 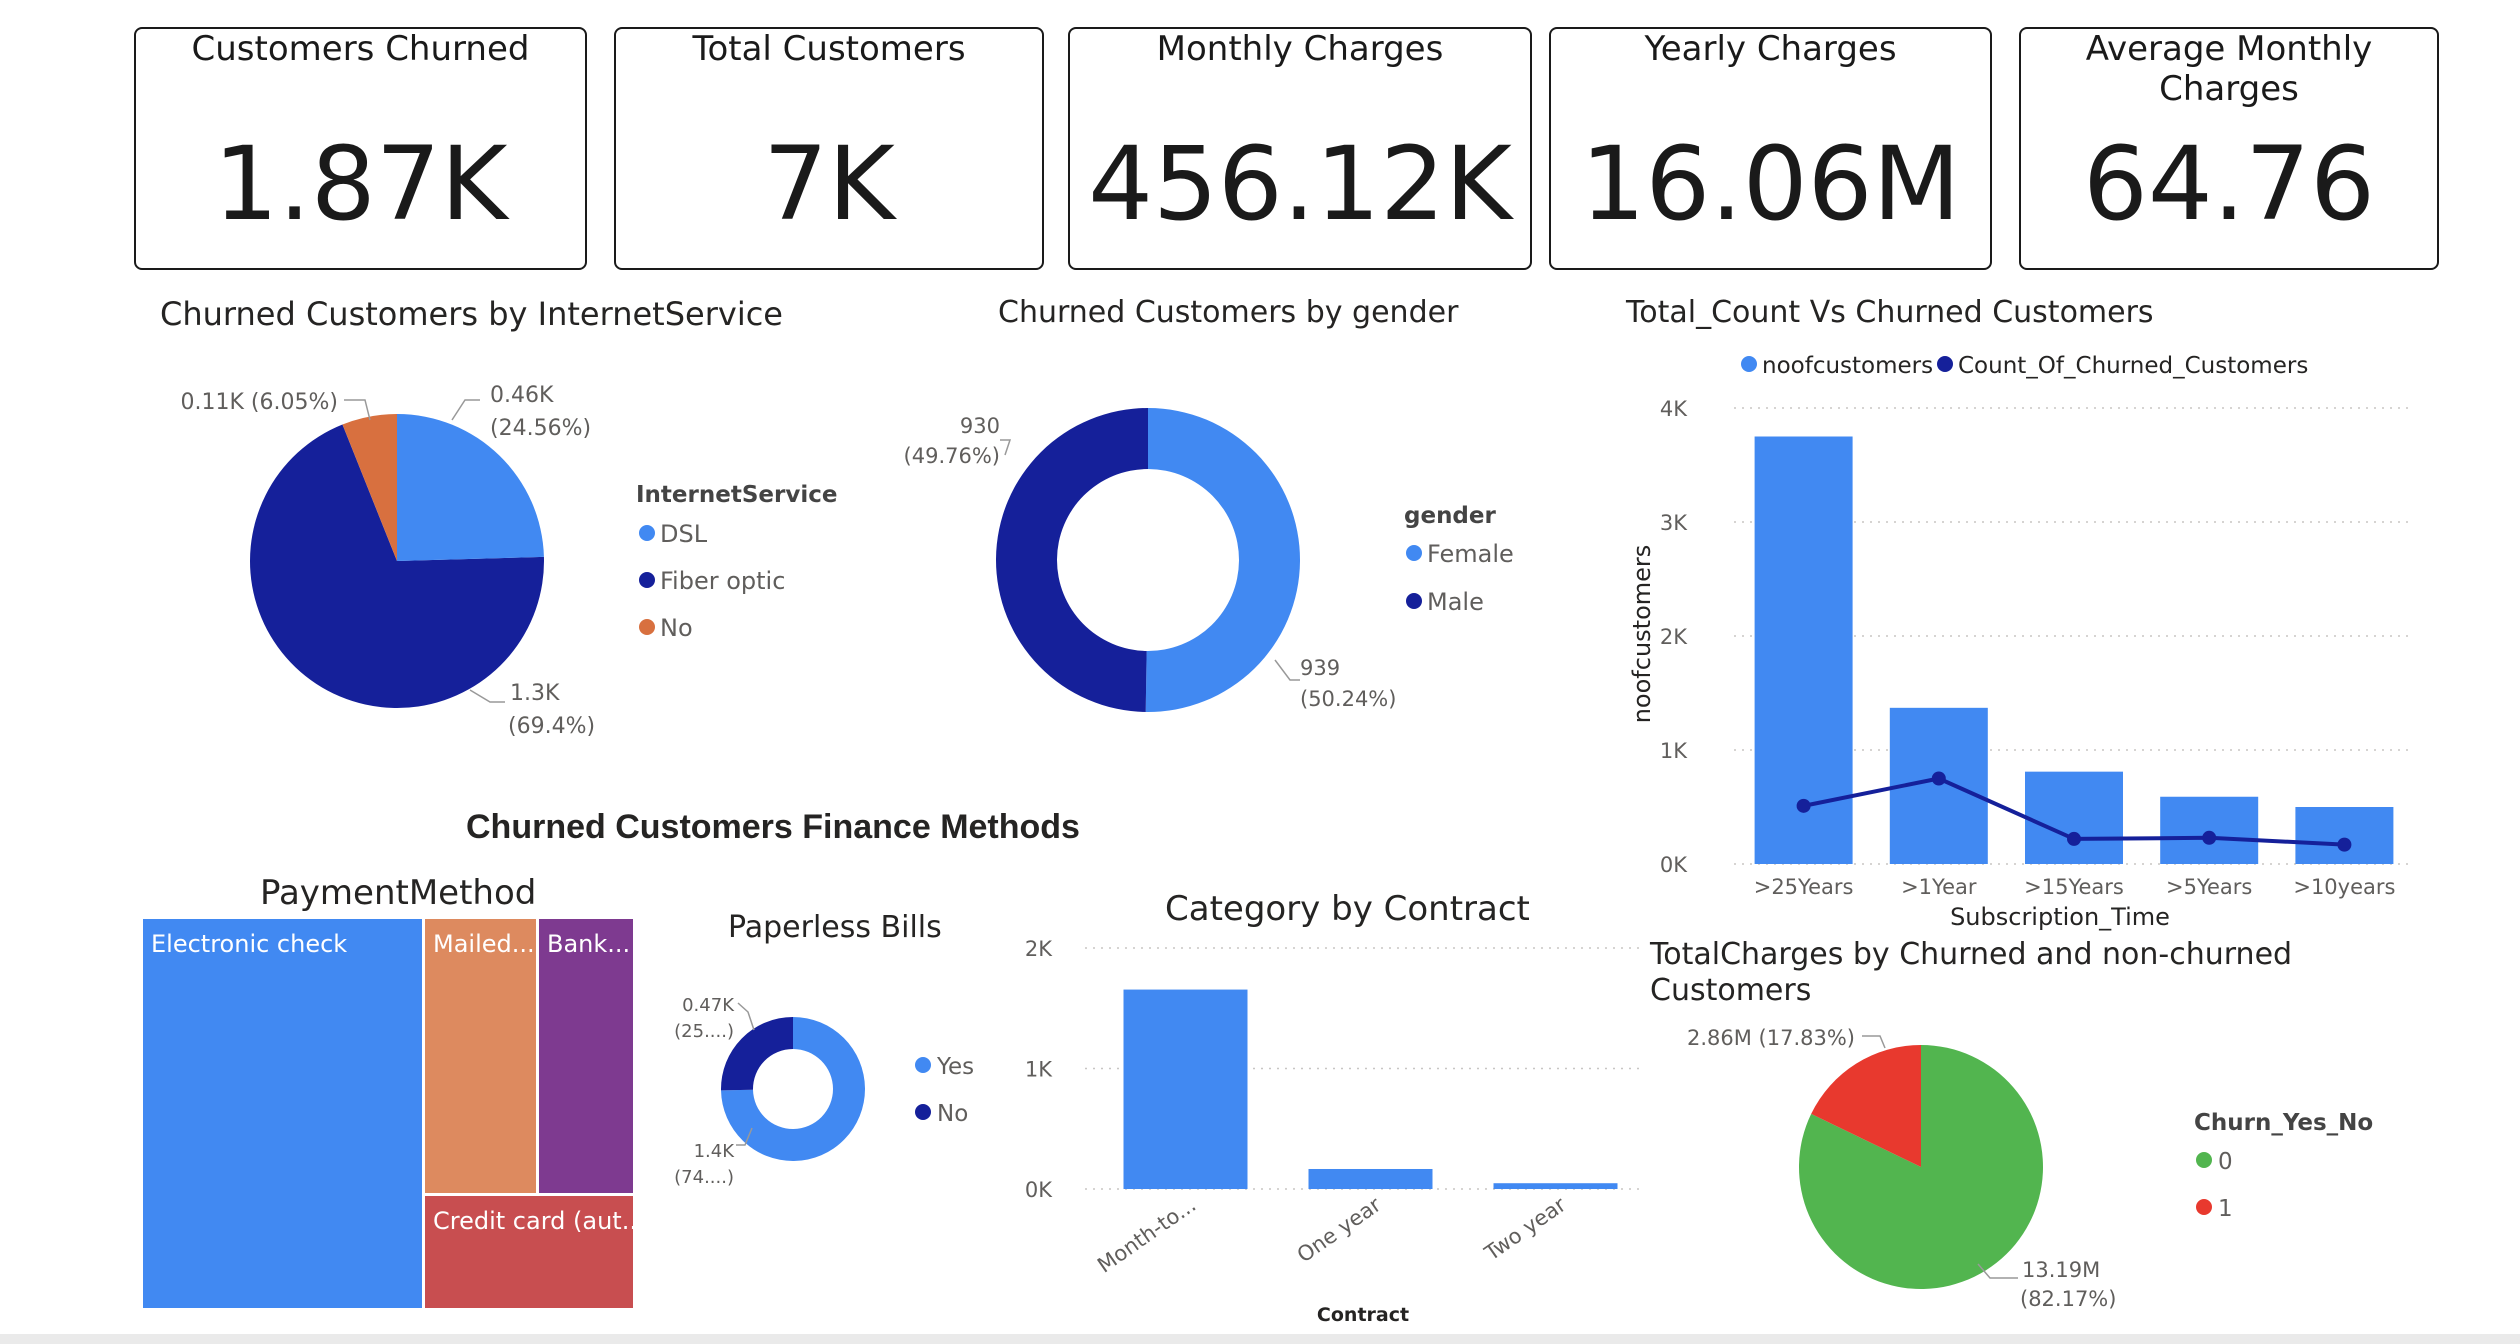 I want to click on paperless-donut: 0.47K (25....) 1.4K (74....) Yes No, so click(x=824, y=1091).